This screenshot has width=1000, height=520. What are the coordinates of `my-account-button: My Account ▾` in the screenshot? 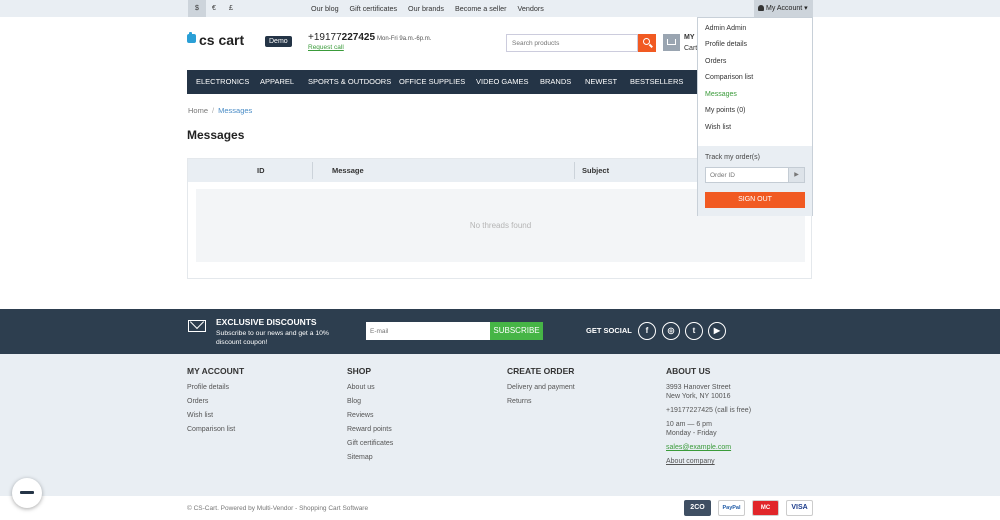 It's located at (783, 8).